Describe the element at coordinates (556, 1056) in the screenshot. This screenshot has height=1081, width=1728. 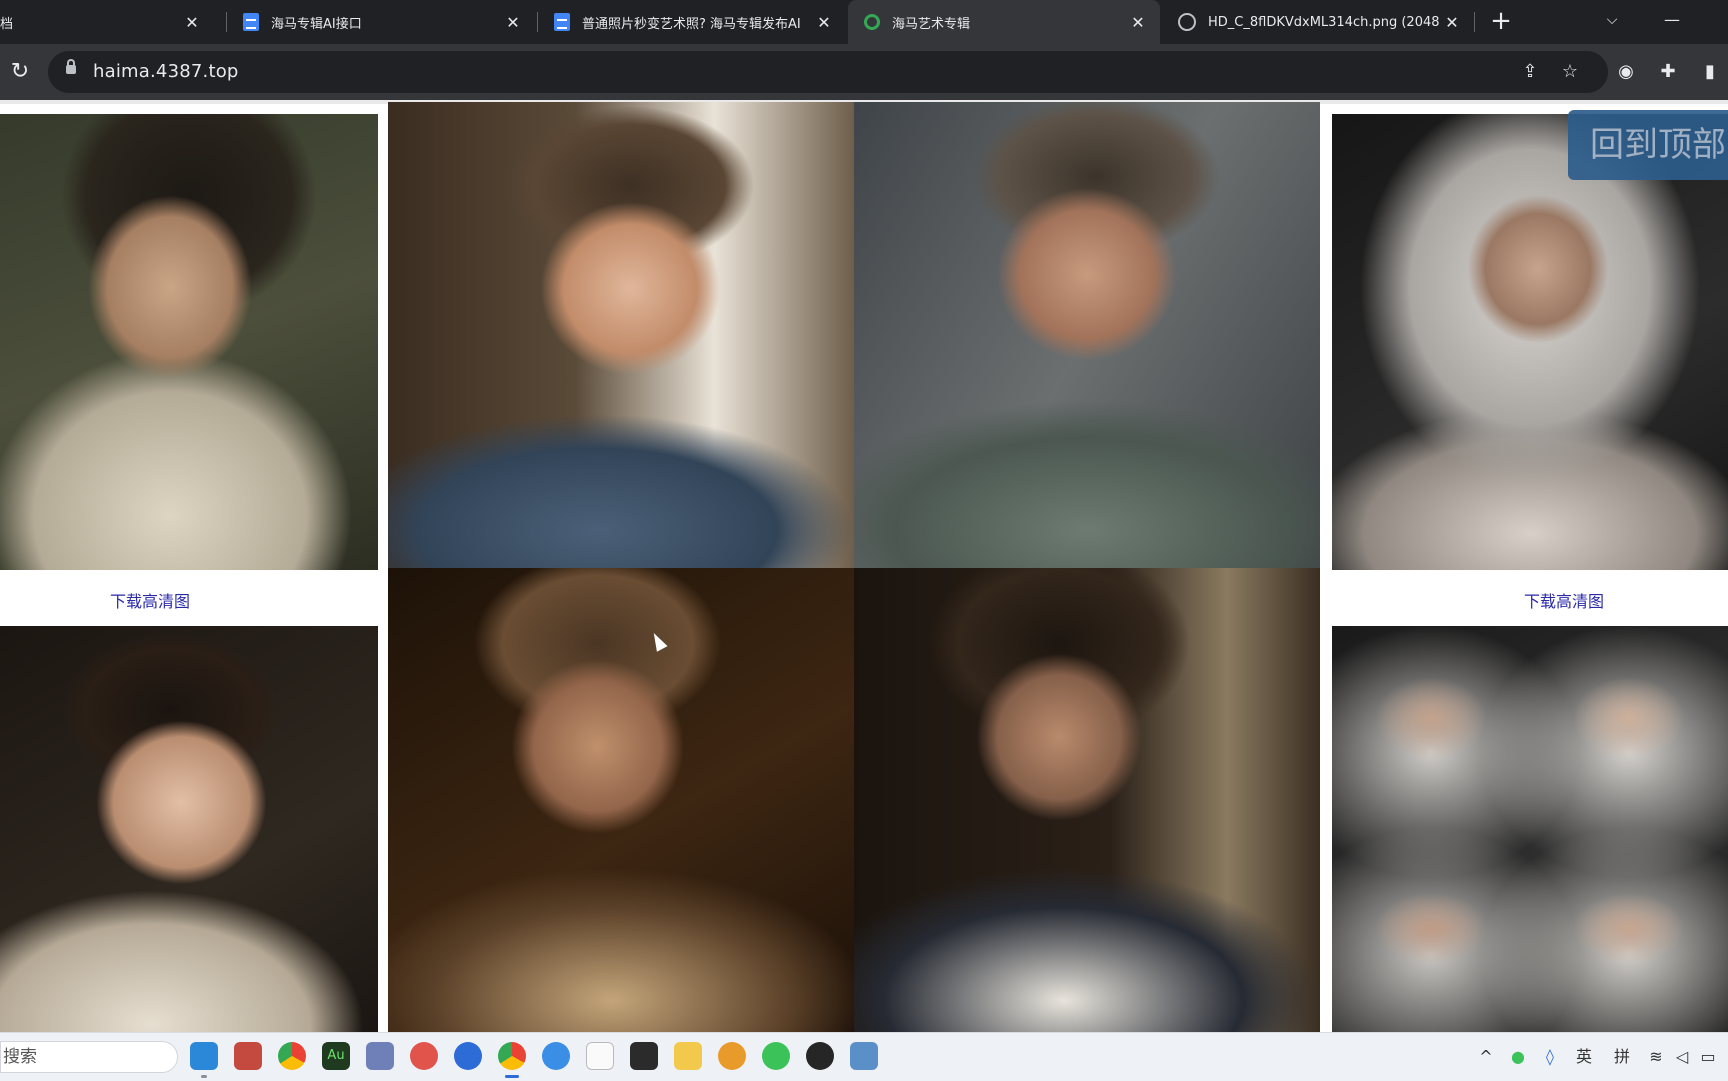
I see `check-app-icon` at that location.